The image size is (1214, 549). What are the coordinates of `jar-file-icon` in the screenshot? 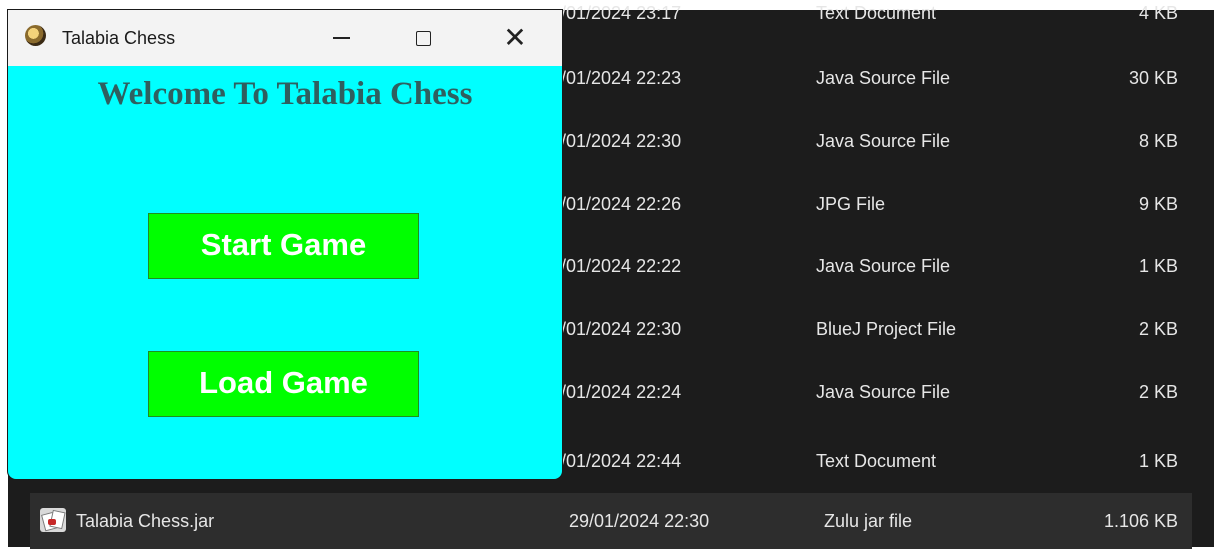 It's located at (53, 520).